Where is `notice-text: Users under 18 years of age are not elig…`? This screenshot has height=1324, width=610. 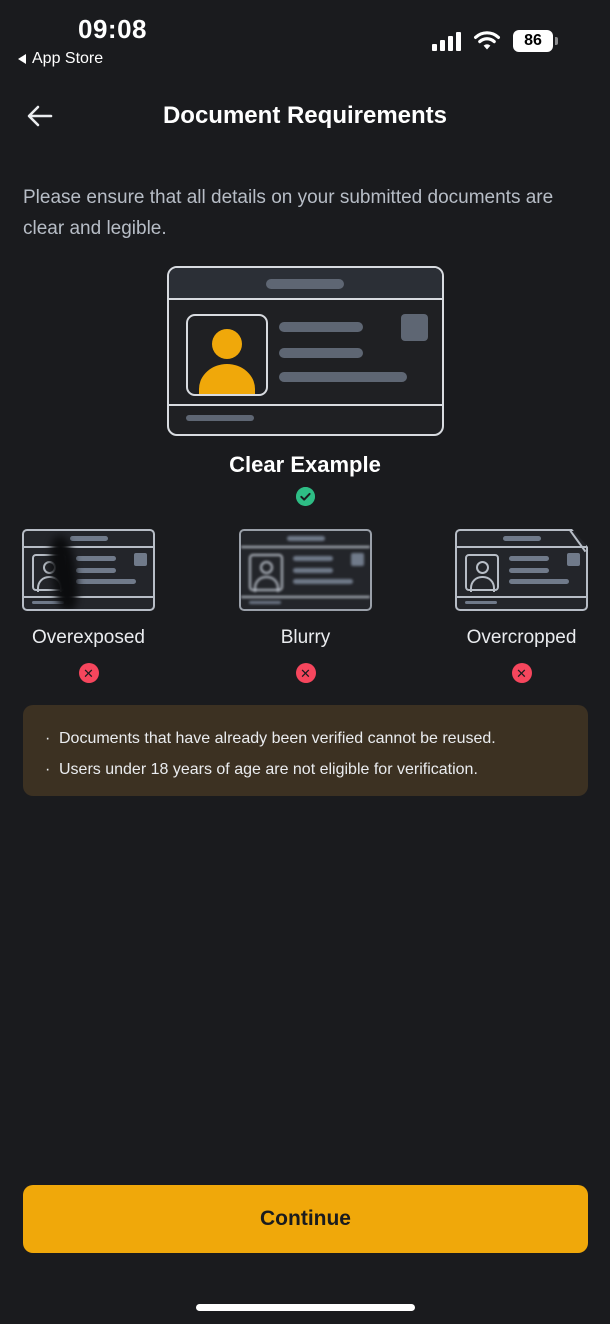
notice-text: Users under 18 years of age are not elig… is located at coordinates (268, 769).